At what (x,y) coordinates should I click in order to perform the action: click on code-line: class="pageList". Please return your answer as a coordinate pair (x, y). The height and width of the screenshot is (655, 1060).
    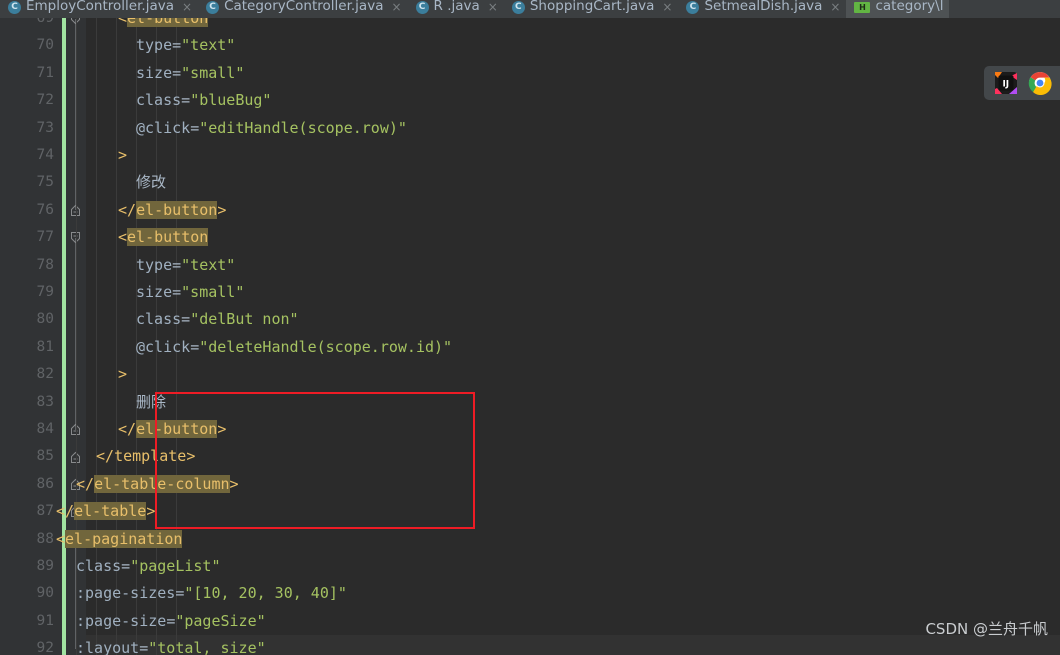
    Looking at the image, I should click on (148, 566).